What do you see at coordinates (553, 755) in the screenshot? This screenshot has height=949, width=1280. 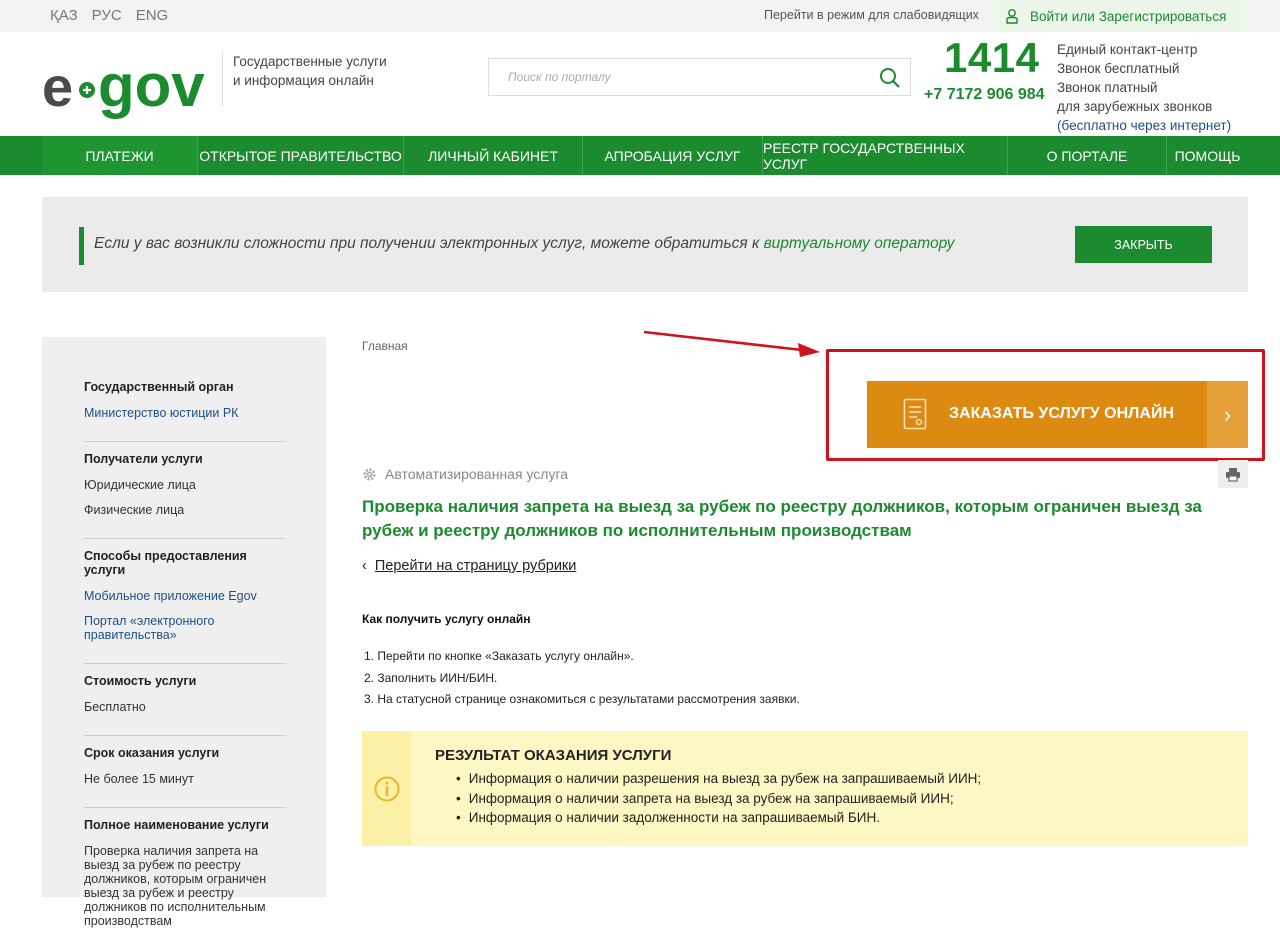 I see `result-title: РЕЗУЛЬТАТ ОКАЗАНИЯ УСЛУГИ` at bounding box center [553, 755].